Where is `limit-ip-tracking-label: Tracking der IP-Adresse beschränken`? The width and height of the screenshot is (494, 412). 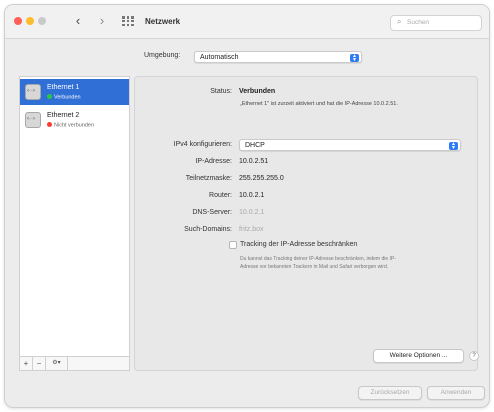
limit-ip-tracking-label: Tracking der IP-Adresse beschränken is located at coordinates (299, 244).